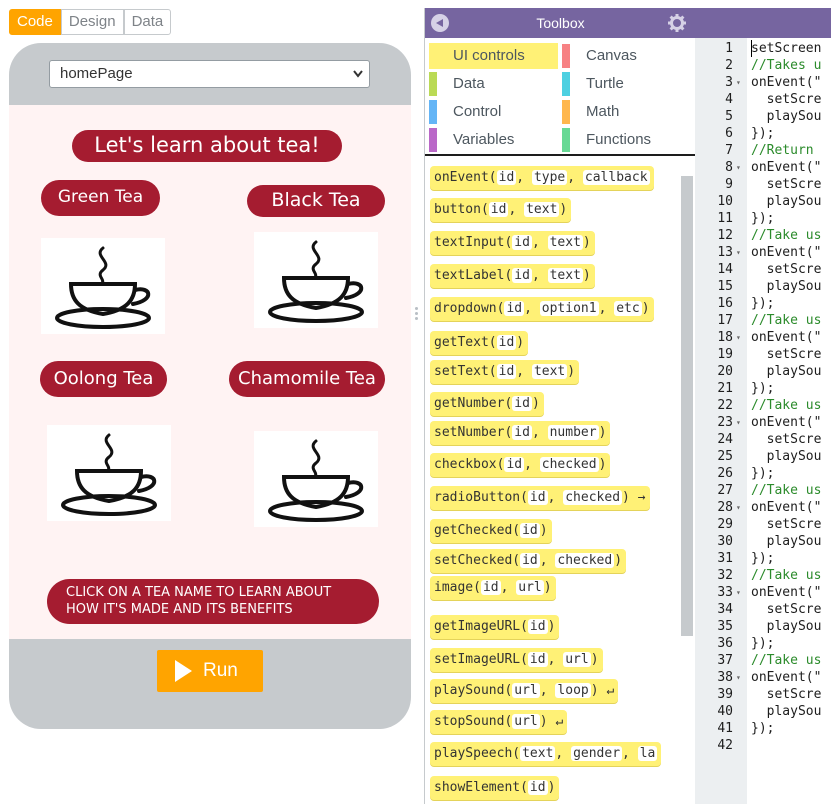 Image resolution: width=831 pixels, height=804 pixels. What do you see at coordinates (725, 269) in the screenshot?
I see `line-number: 14` at bounding box center [725, 269].